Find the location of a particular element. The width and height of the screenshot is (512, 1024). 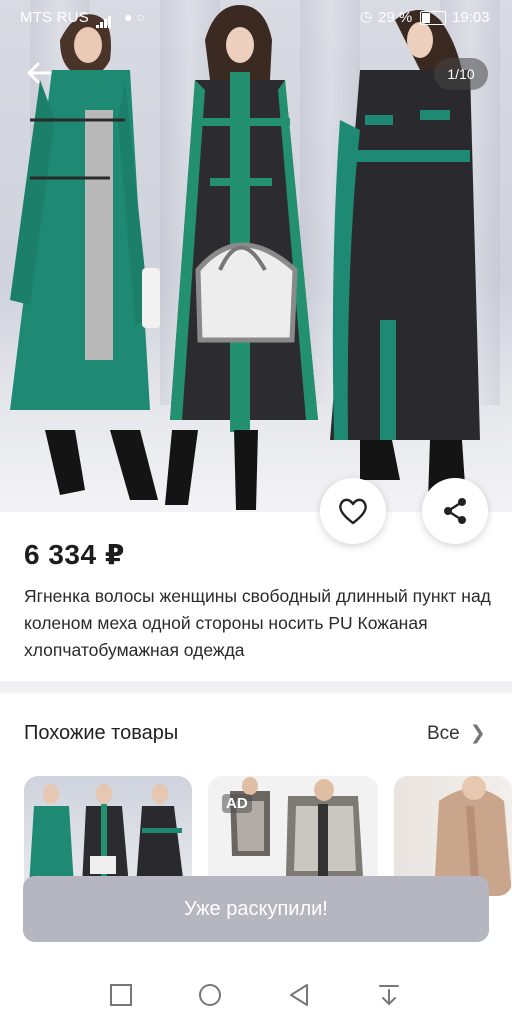

message-icon: ● ○ is located at coordinates (134, 17).